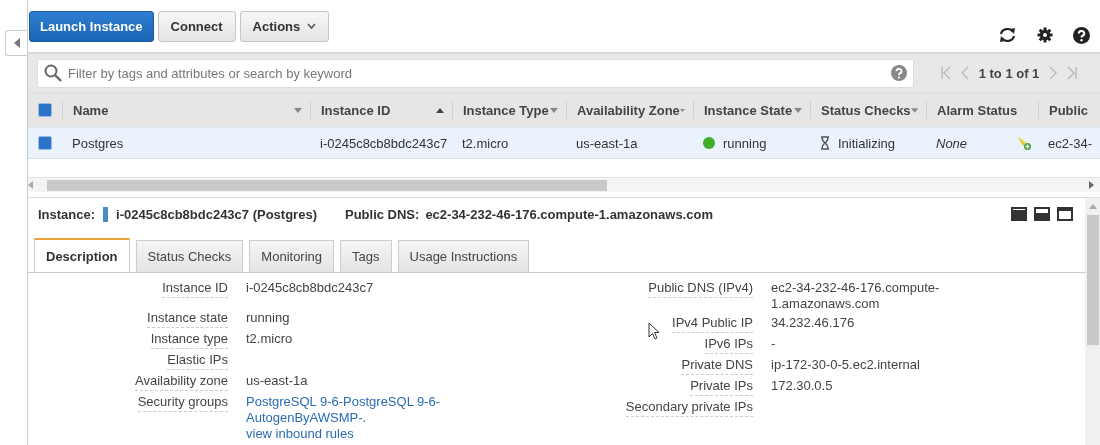 This screenshot has height=445, width=1100. Describe the element at coordinates (197, 361) in the screenshot. I see `field-label: Elastic IPs` at that location.